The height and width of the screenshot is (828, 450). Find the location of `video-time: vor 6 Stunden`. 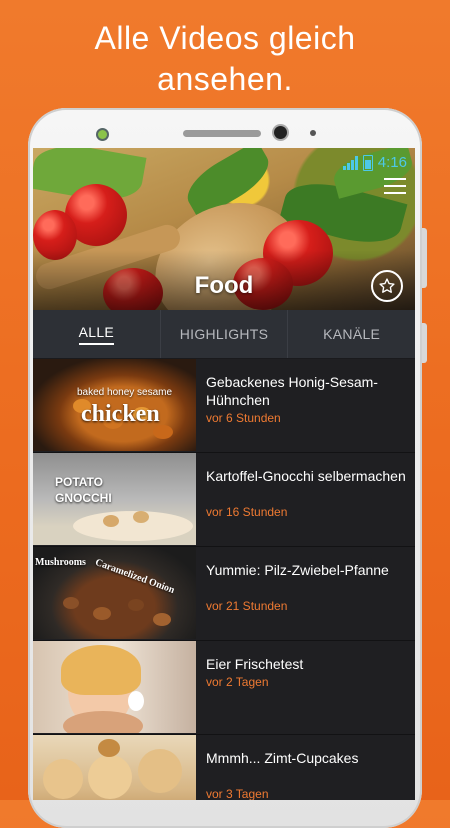

video-time: vor 6 Stunden is located at coordinates (243, 418).